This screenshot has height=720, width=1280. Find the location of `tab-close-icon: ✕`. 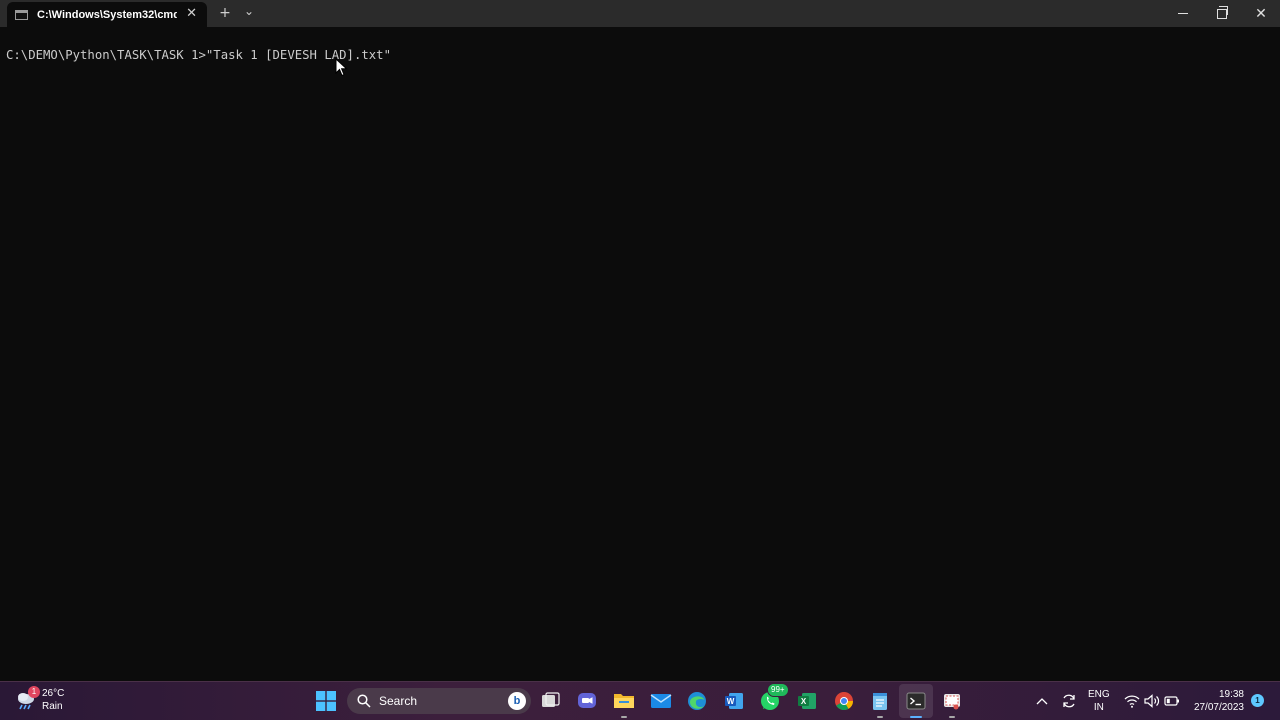

tab-close-icon: ✕ is located at coordinates (191, 13).